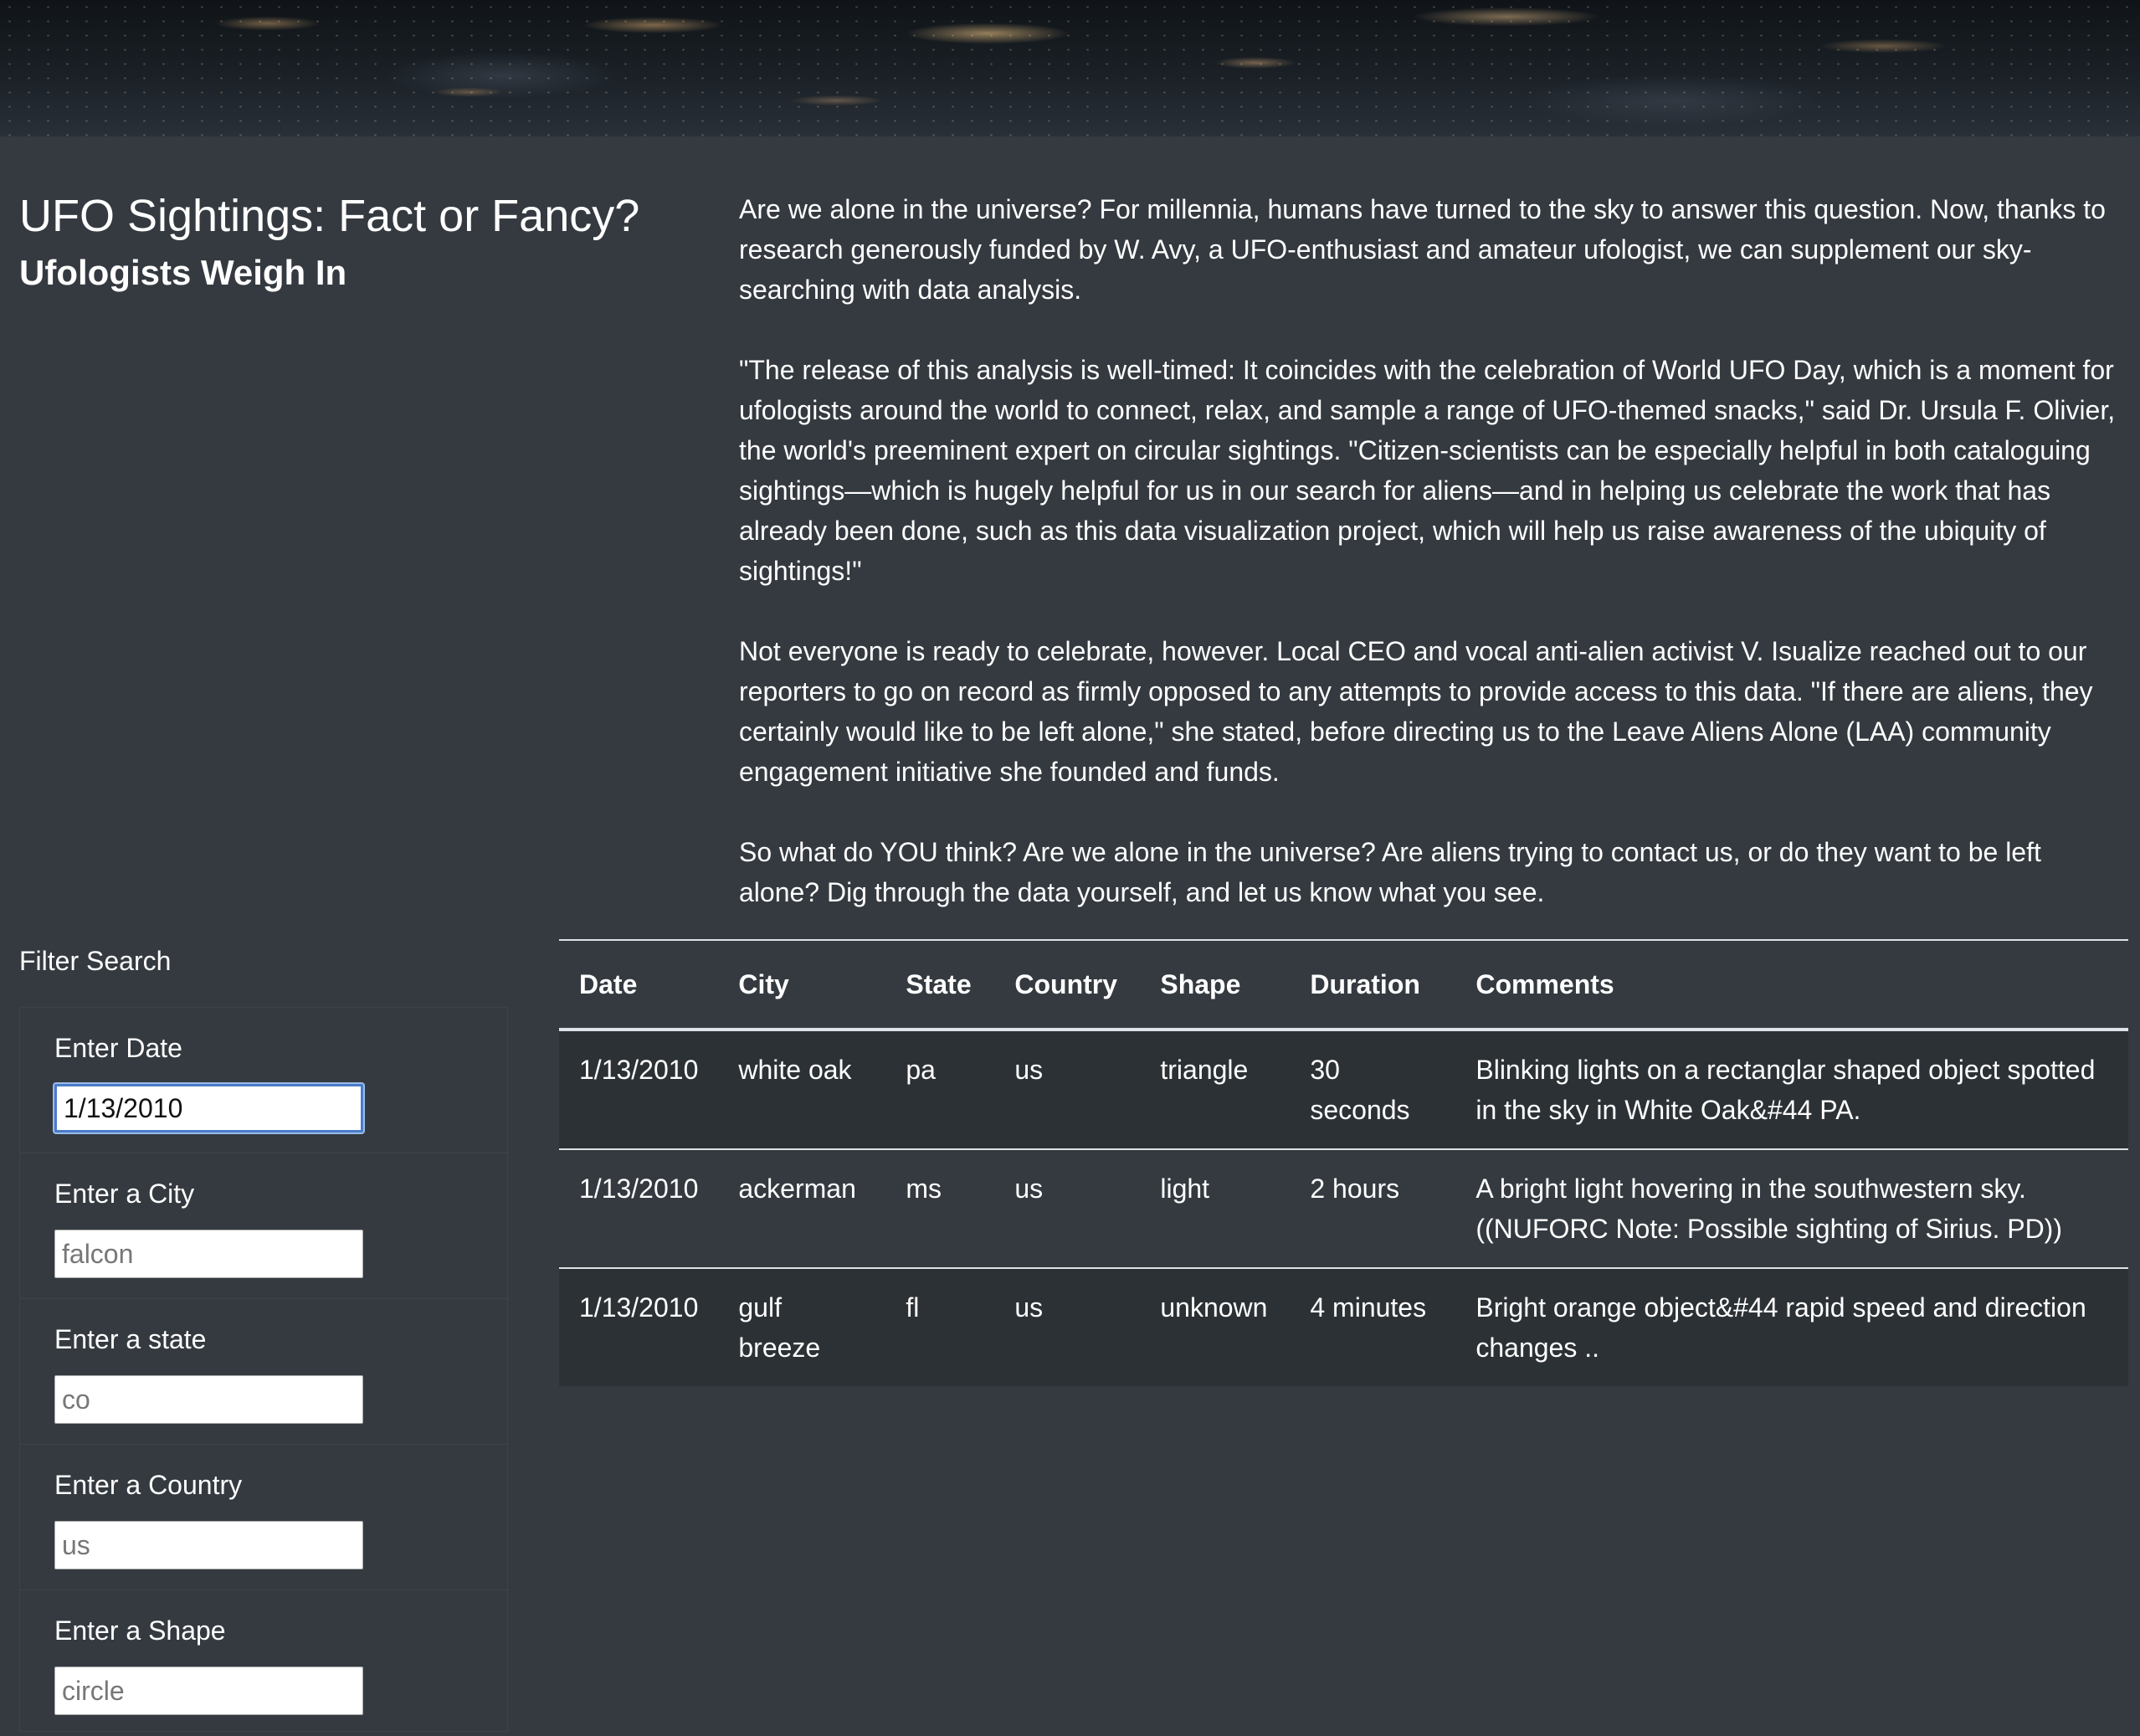  I want to click on cell-city: ackerman, so click(802, 1209).